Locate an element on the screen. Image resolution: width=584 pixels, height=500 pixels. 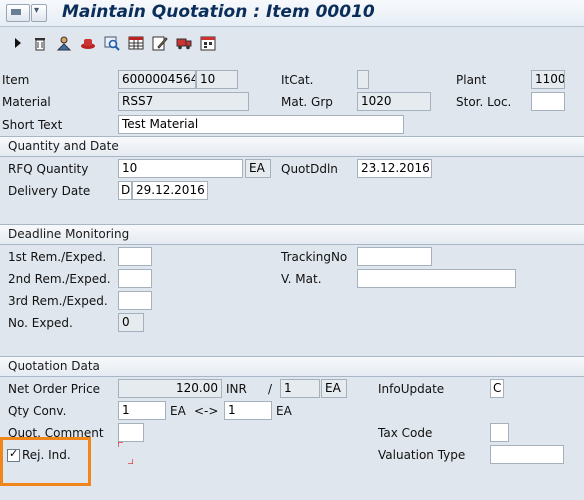
truck-icon is located at coordinates (184, 43).